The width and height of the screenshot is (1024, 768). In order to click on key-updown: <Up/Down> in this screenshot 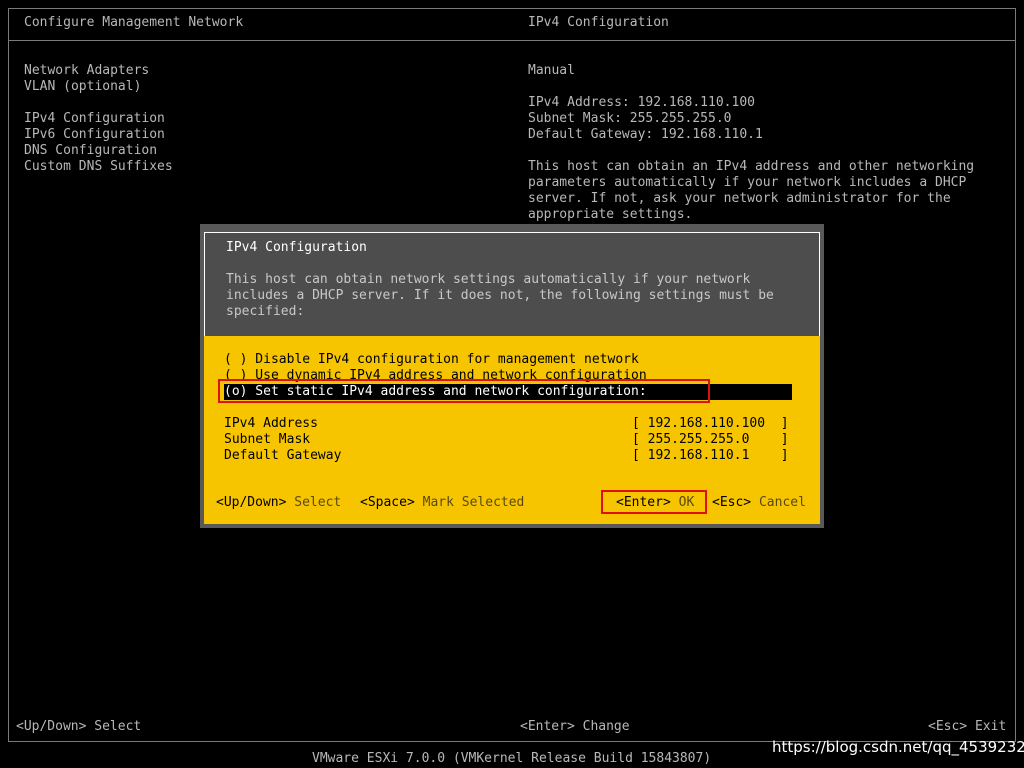, I will do `click(251, 502)`.